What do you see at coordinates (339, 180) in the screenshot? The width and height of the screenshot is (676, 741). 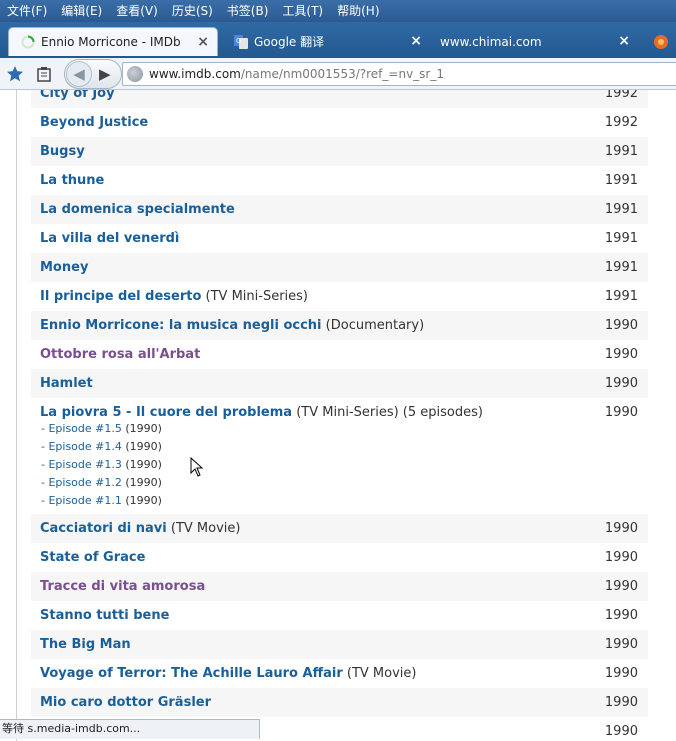 I see `filmography-row: La thune 1991` at bounding box center [339, 180].